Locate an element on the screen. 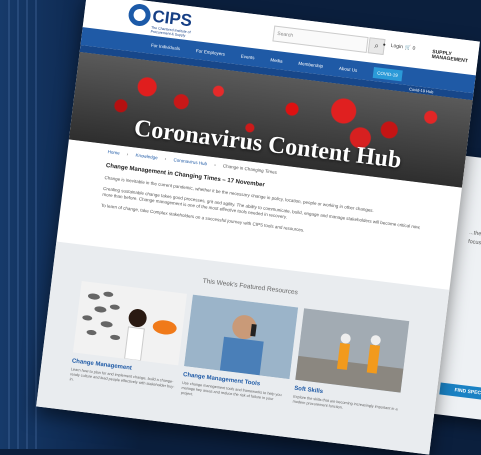 The image size is (481, 455). logo-mark-icon is located at coordinates (139, 15).